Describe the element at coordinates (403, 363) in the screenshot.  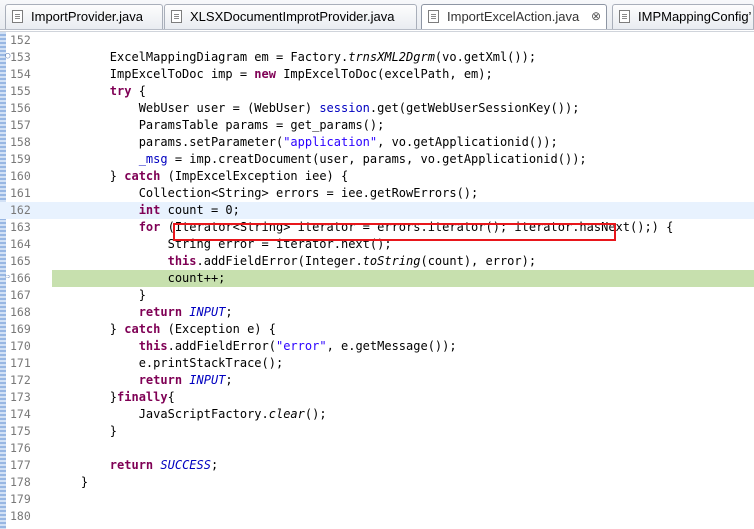
I see `code-text-area: e.printStackTrace();` at that location.